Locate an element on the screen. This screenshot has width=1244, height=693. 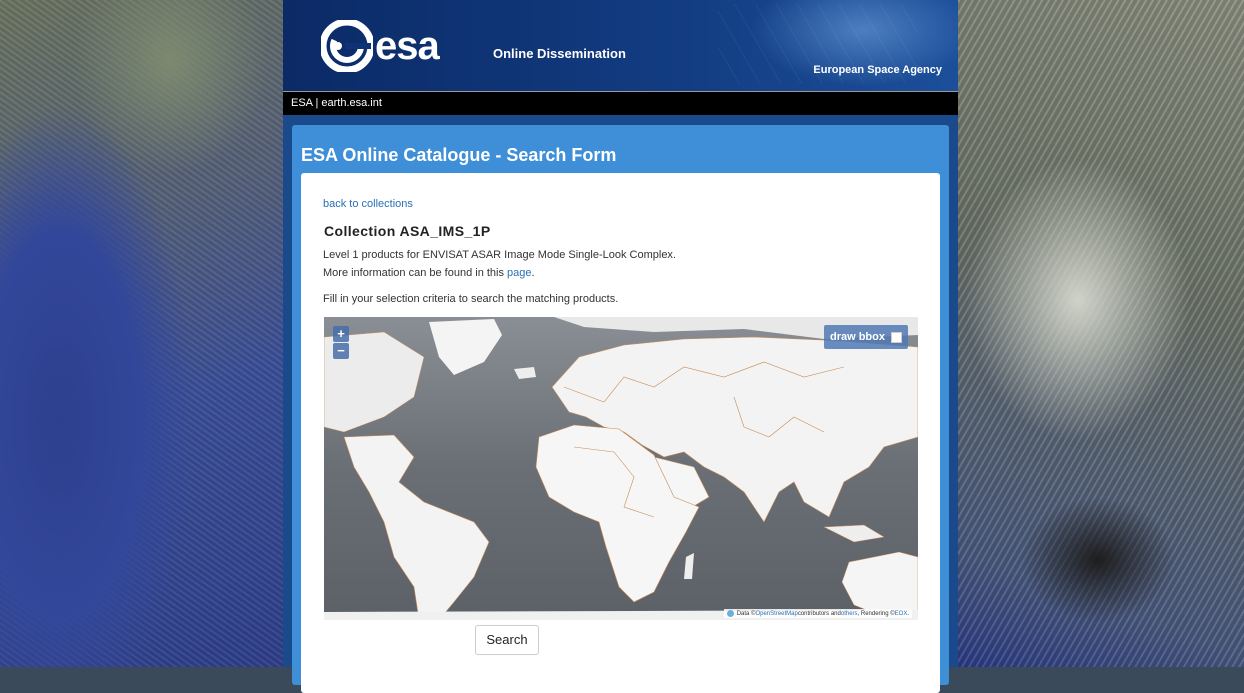
esa-logo-text: esa is located at coordinates (407, 45).